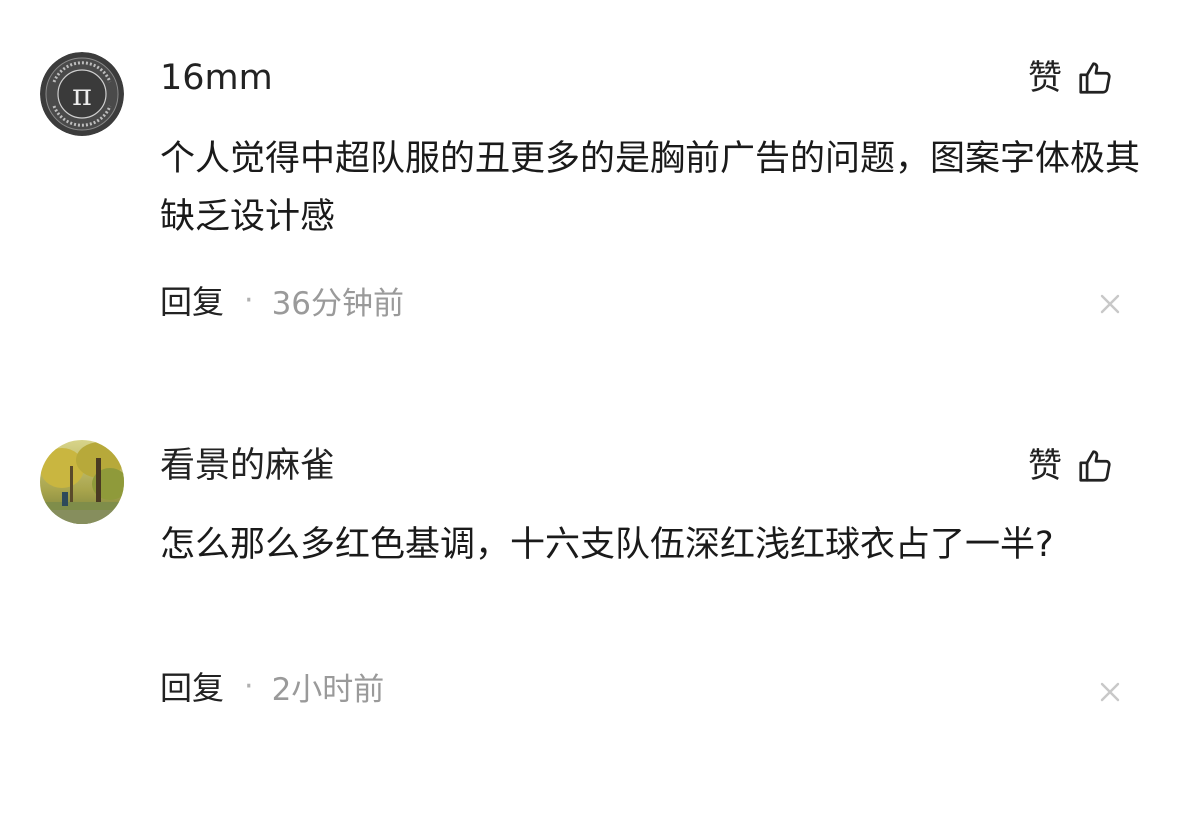 This screenshot has width=1200, height=819. What do you see at coordinates (216, 78) in the screenshot?
I see `username: 16mm` at bounding box center [216, 78].